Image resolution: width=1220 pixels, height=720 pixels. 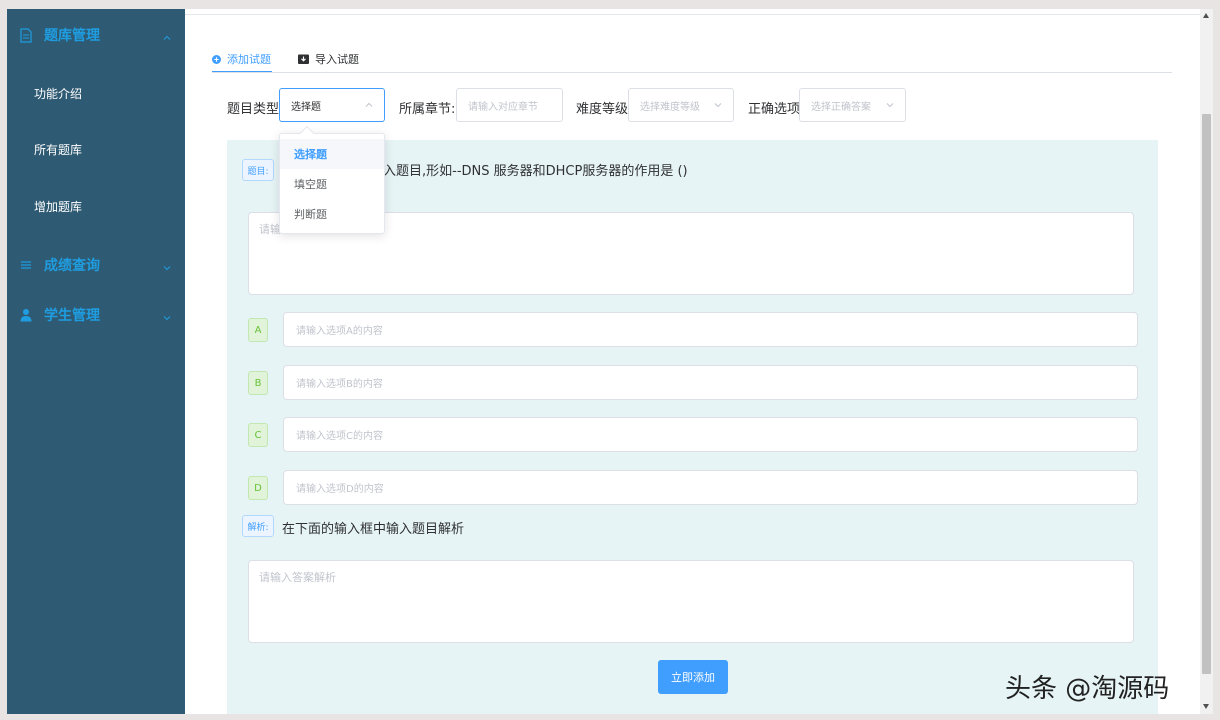 I want to click on difficulty-select: 选择难度等级, so click(x=681, y=105).